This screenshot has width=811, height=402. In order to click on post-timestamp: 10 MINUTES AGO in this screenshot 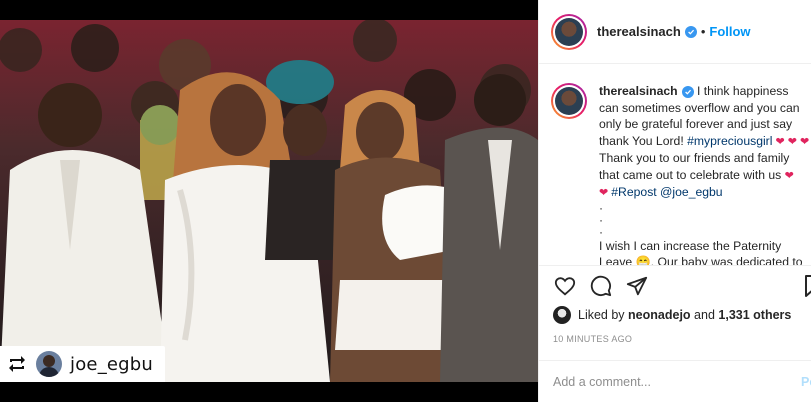, I will do `click(592, 339)`.